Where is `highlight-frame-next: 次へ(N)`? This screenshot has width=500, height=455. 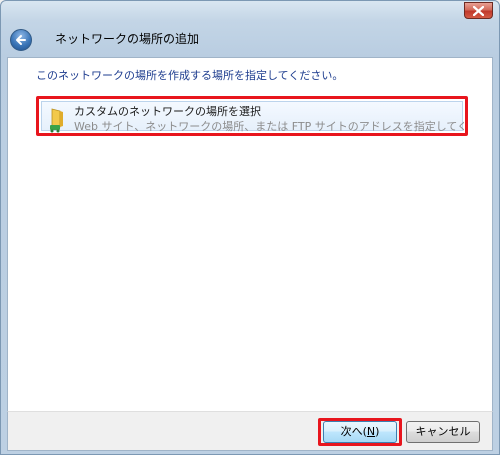 highlight-frame-next: 次へ(N) is located at coordinates (360, 432).